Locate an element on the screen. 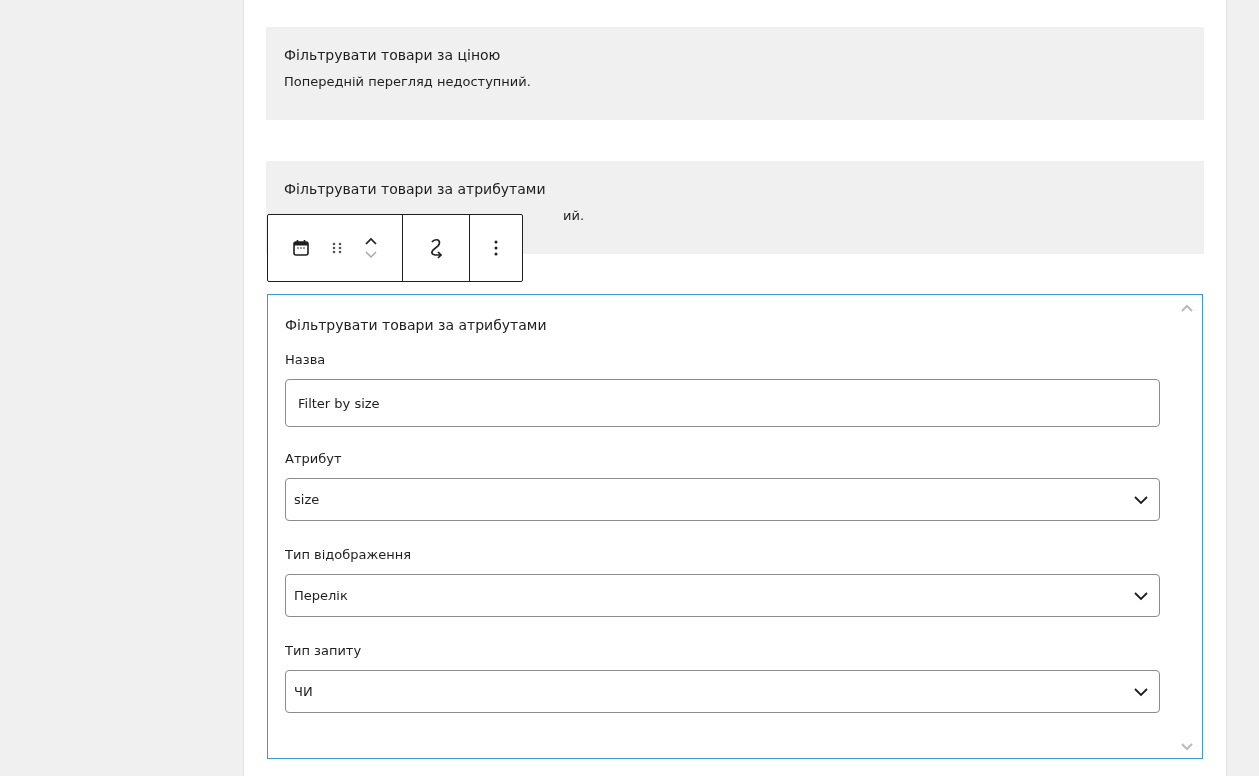 This screenshot has width=1259, height=776. field-label: Назва is located at coordinates (306, 359).